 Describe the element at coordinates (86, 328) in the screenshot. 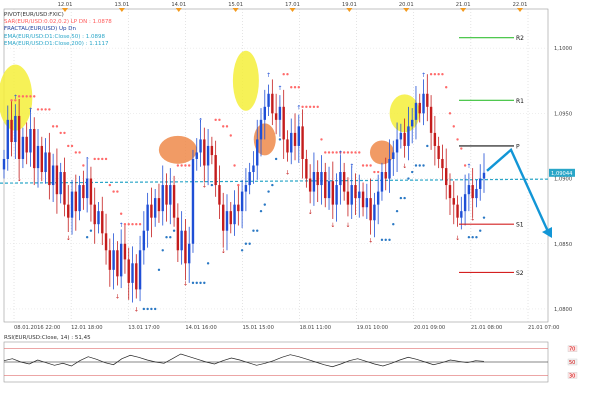

I see `x-tick-label: 12.01 18:00` at that location.